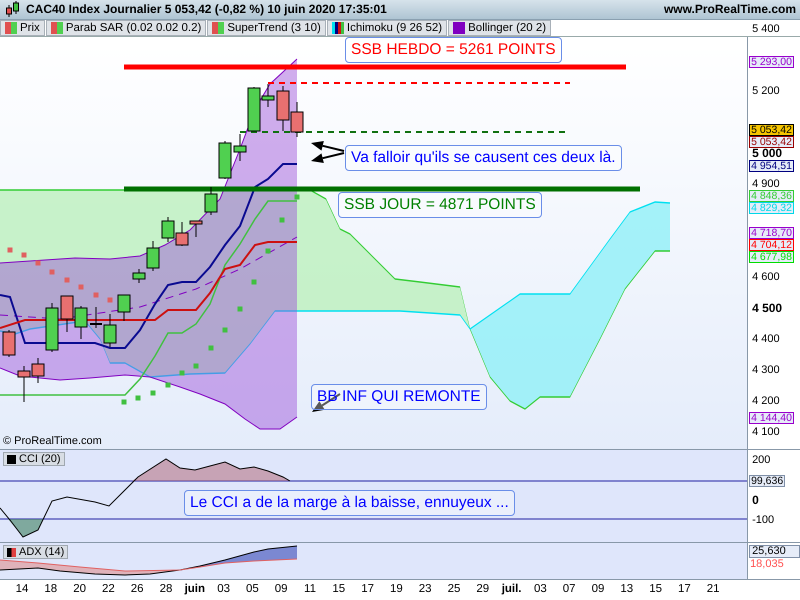 This screenshot has width=800, height=600. I want to click on legend-item: Ichimoku (9 26 52), so click(387, 28).